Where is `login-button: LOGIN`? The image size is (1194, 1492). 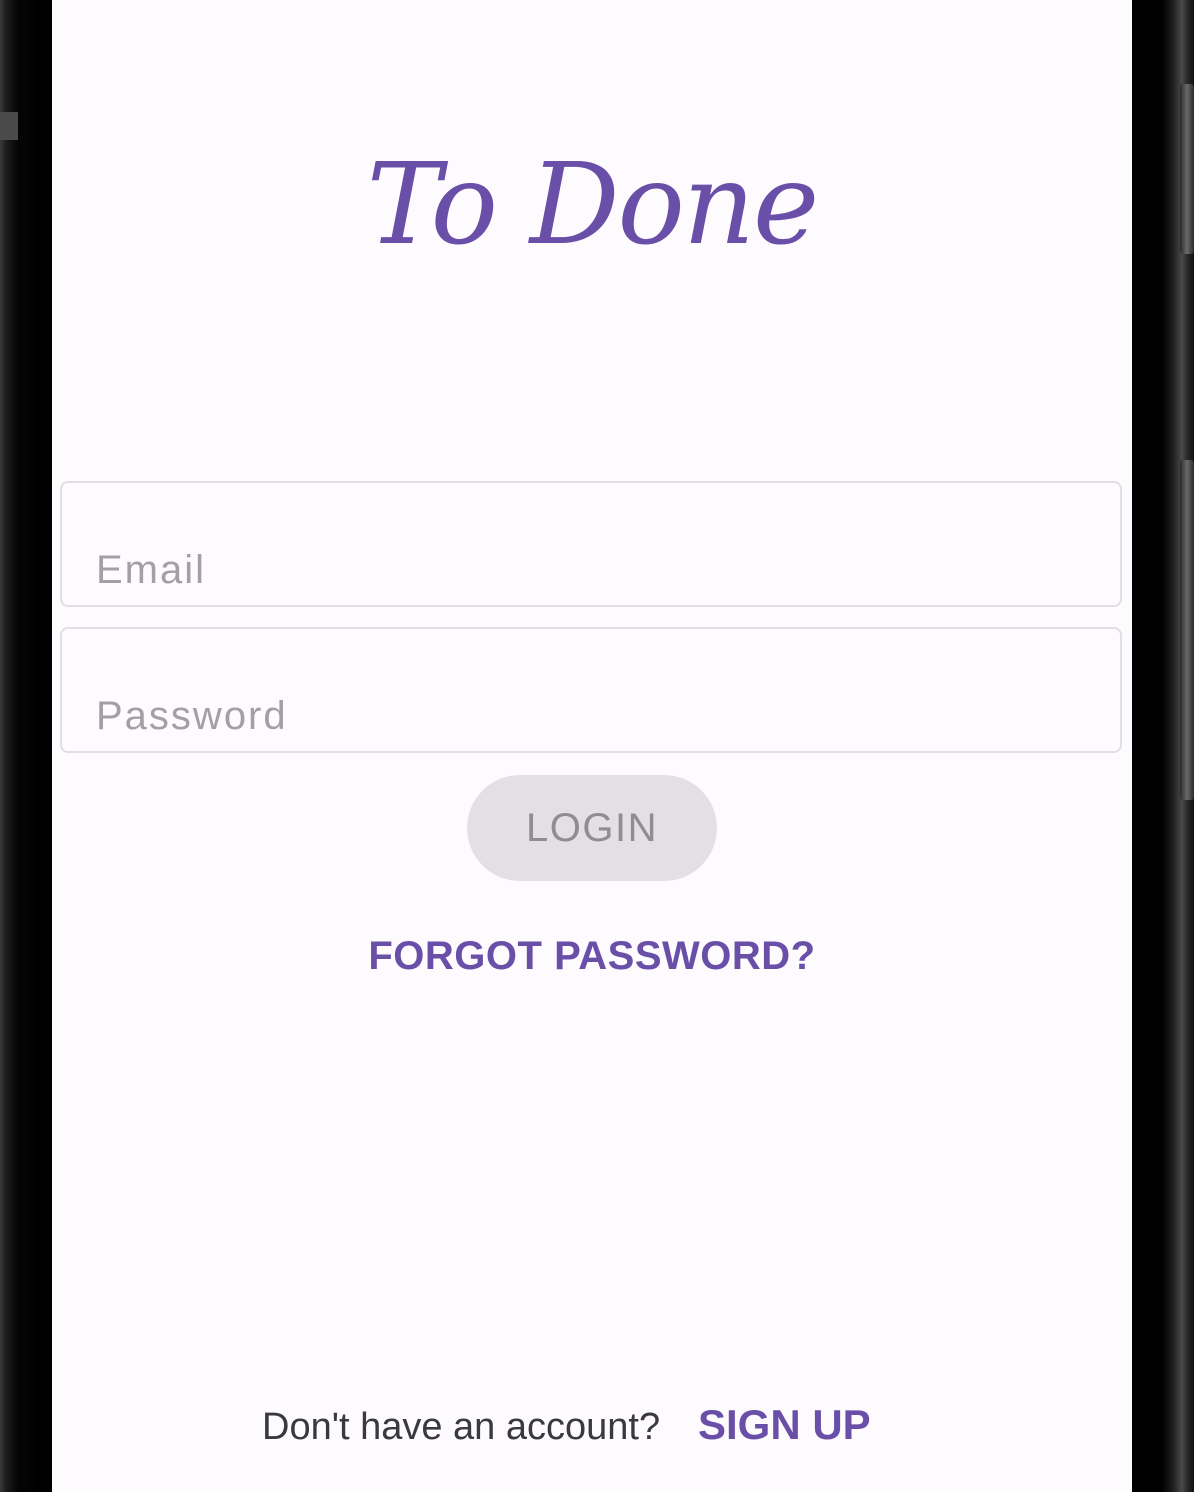 login-button: LOGIN is located at coordinates (592, 828).